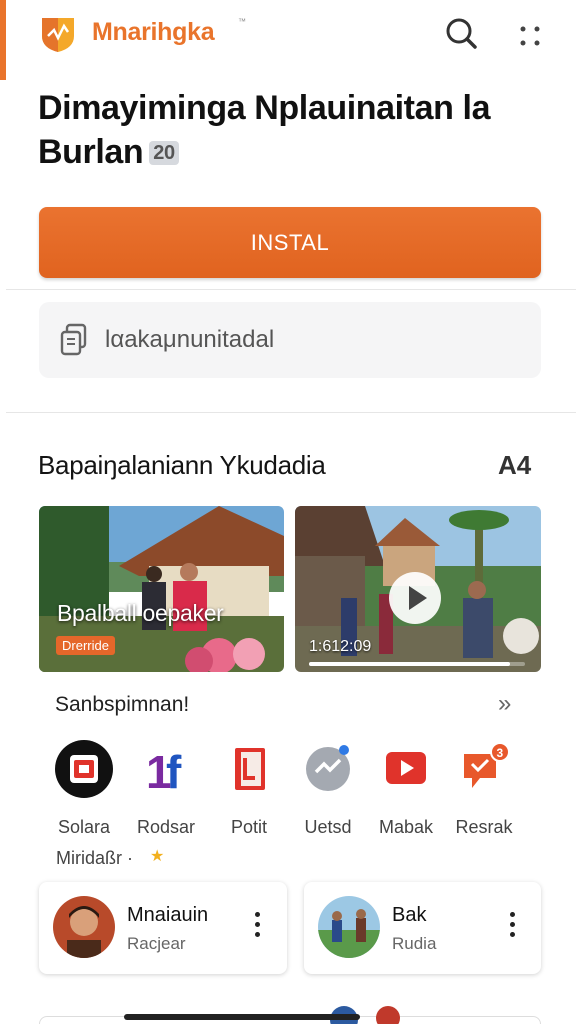  Describe the element at coordinates (168, 915) in the screenshot. I see `dev-name: Mnaiauin` at that location.